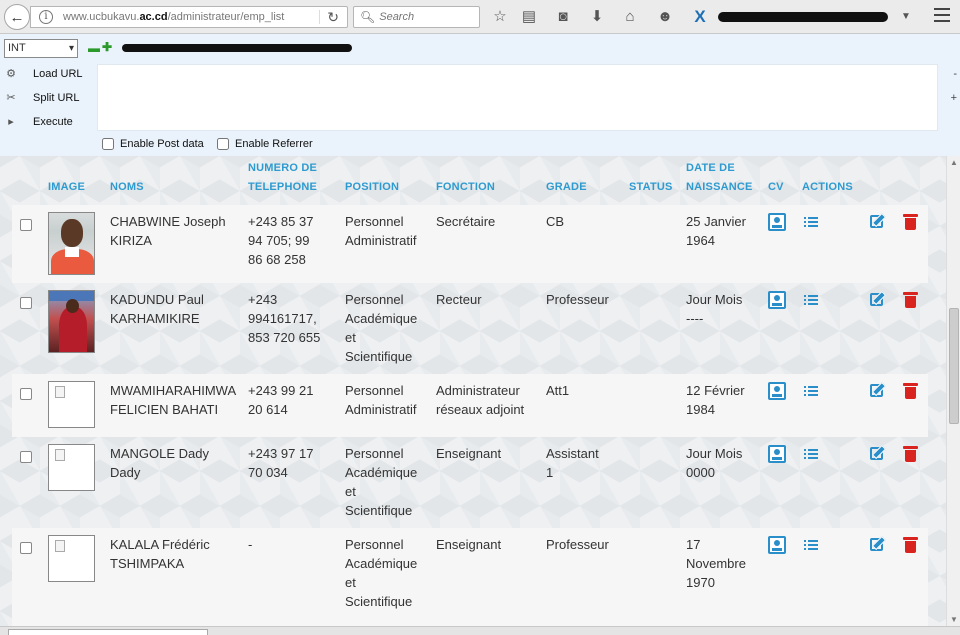 This screenshot has height=635, width=960. What do you see at coordinates (954, 366) in the screenshot?
I see `scroll-thumb` at bounding box center [954, 366].